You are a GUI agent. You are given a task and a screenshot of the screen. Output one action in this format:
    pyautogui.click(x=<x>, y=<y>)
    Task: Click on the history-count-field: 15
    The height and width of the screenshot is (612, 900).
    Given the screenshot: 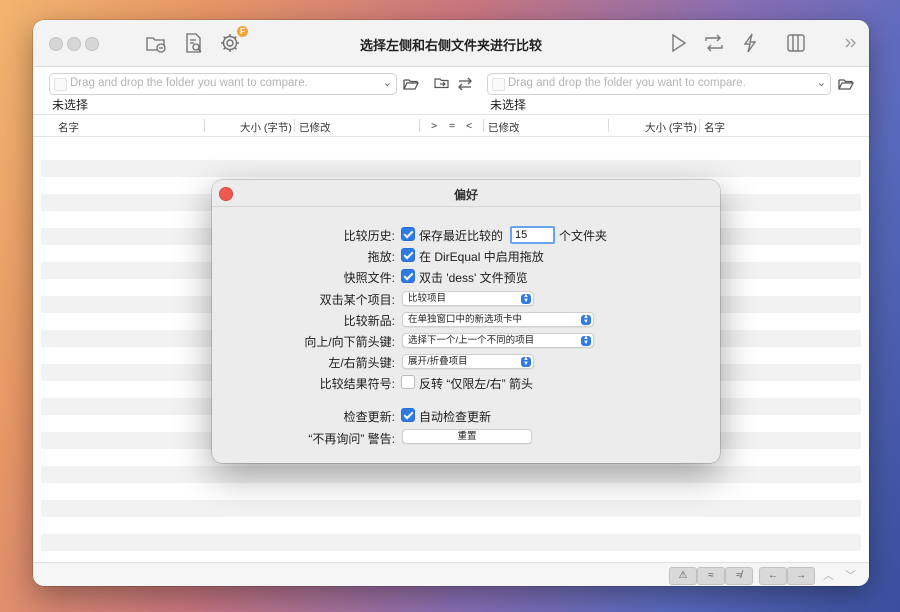 What is the action you would take?
    pyautogui.click(x=532, y=235)
    